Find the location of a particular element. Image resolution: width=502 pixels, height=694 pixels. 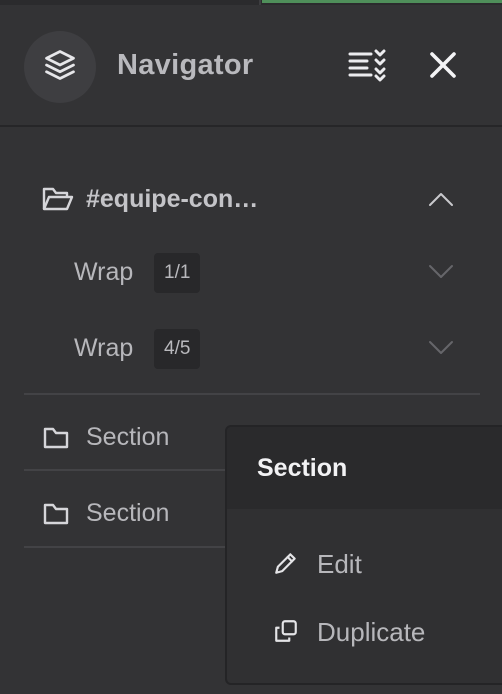

context-menu-title: Section is located at coordinates (302, 468).